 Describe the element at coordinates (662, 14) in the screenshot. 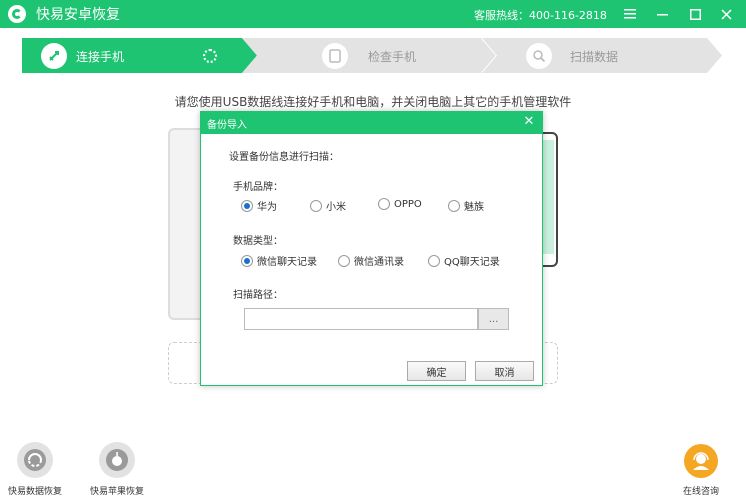

I see `minimize-icon` at that location.